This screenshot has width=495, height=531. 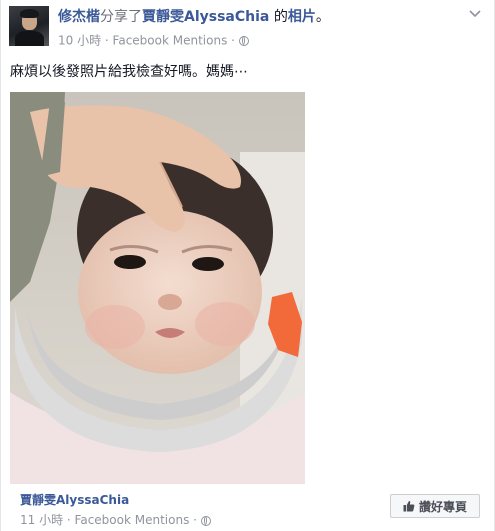 I want to click on post-meta: 10 小時 · Facebook Mentions ·, so click(x=153, y=40).